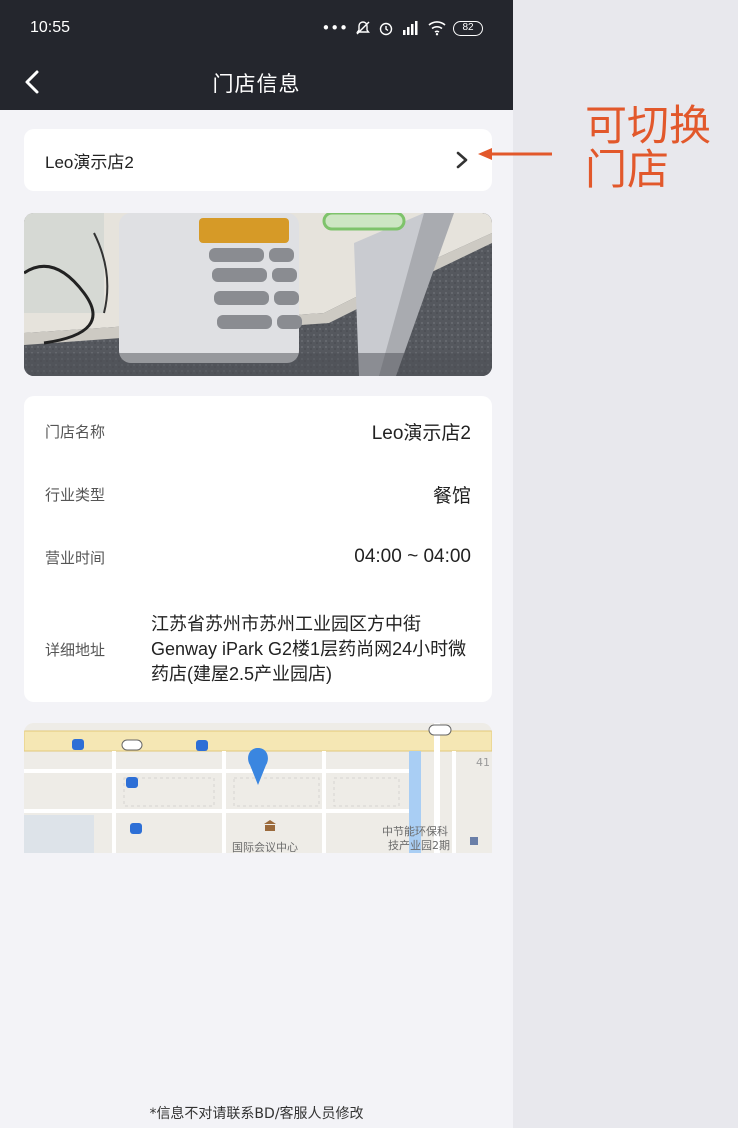 This screenshot has width=738, height=1128. Describe the element at coordinates (258, 494) in the screenshot. I see `info-row-industry: 行业类型 餐馆` at that location.